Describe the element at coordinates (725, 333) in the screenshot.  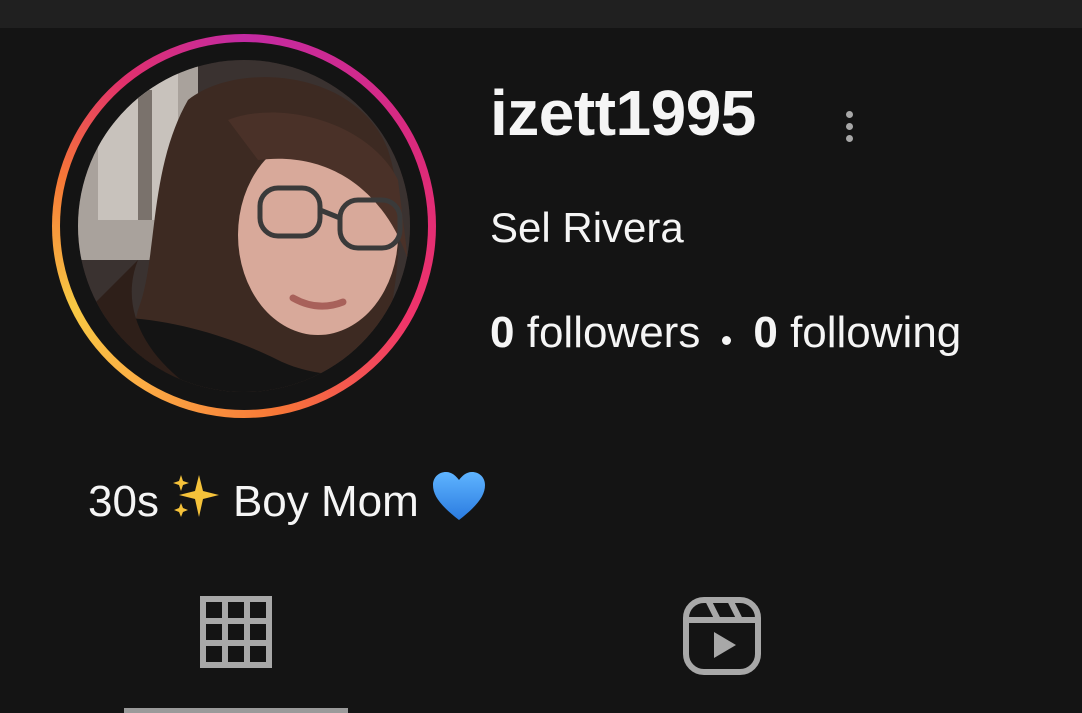
I see `profile-stats: 0 followers 0 following` at that location.